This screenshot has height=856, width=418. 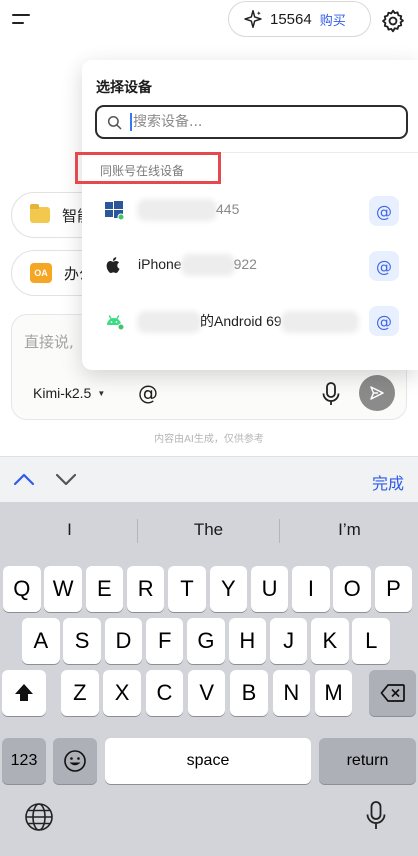 I want to click on dictation-mic-icon, so click(x=376, y=816).